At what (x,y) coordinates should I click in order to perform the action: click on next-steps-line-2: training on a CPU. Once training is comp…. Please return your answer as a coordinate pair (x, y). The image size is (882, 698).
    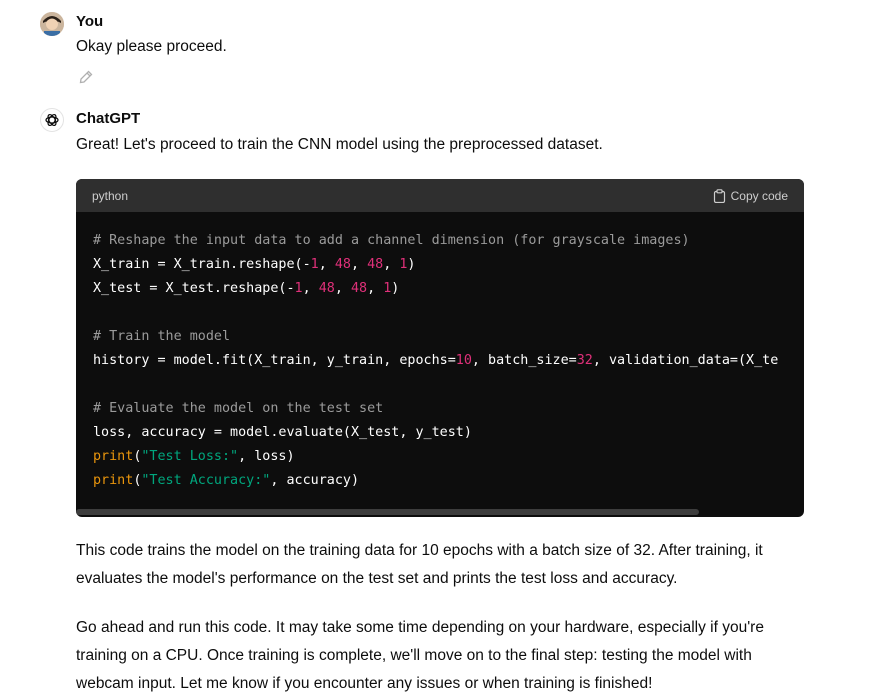
    Looking at the image, I should click on (414, 655).